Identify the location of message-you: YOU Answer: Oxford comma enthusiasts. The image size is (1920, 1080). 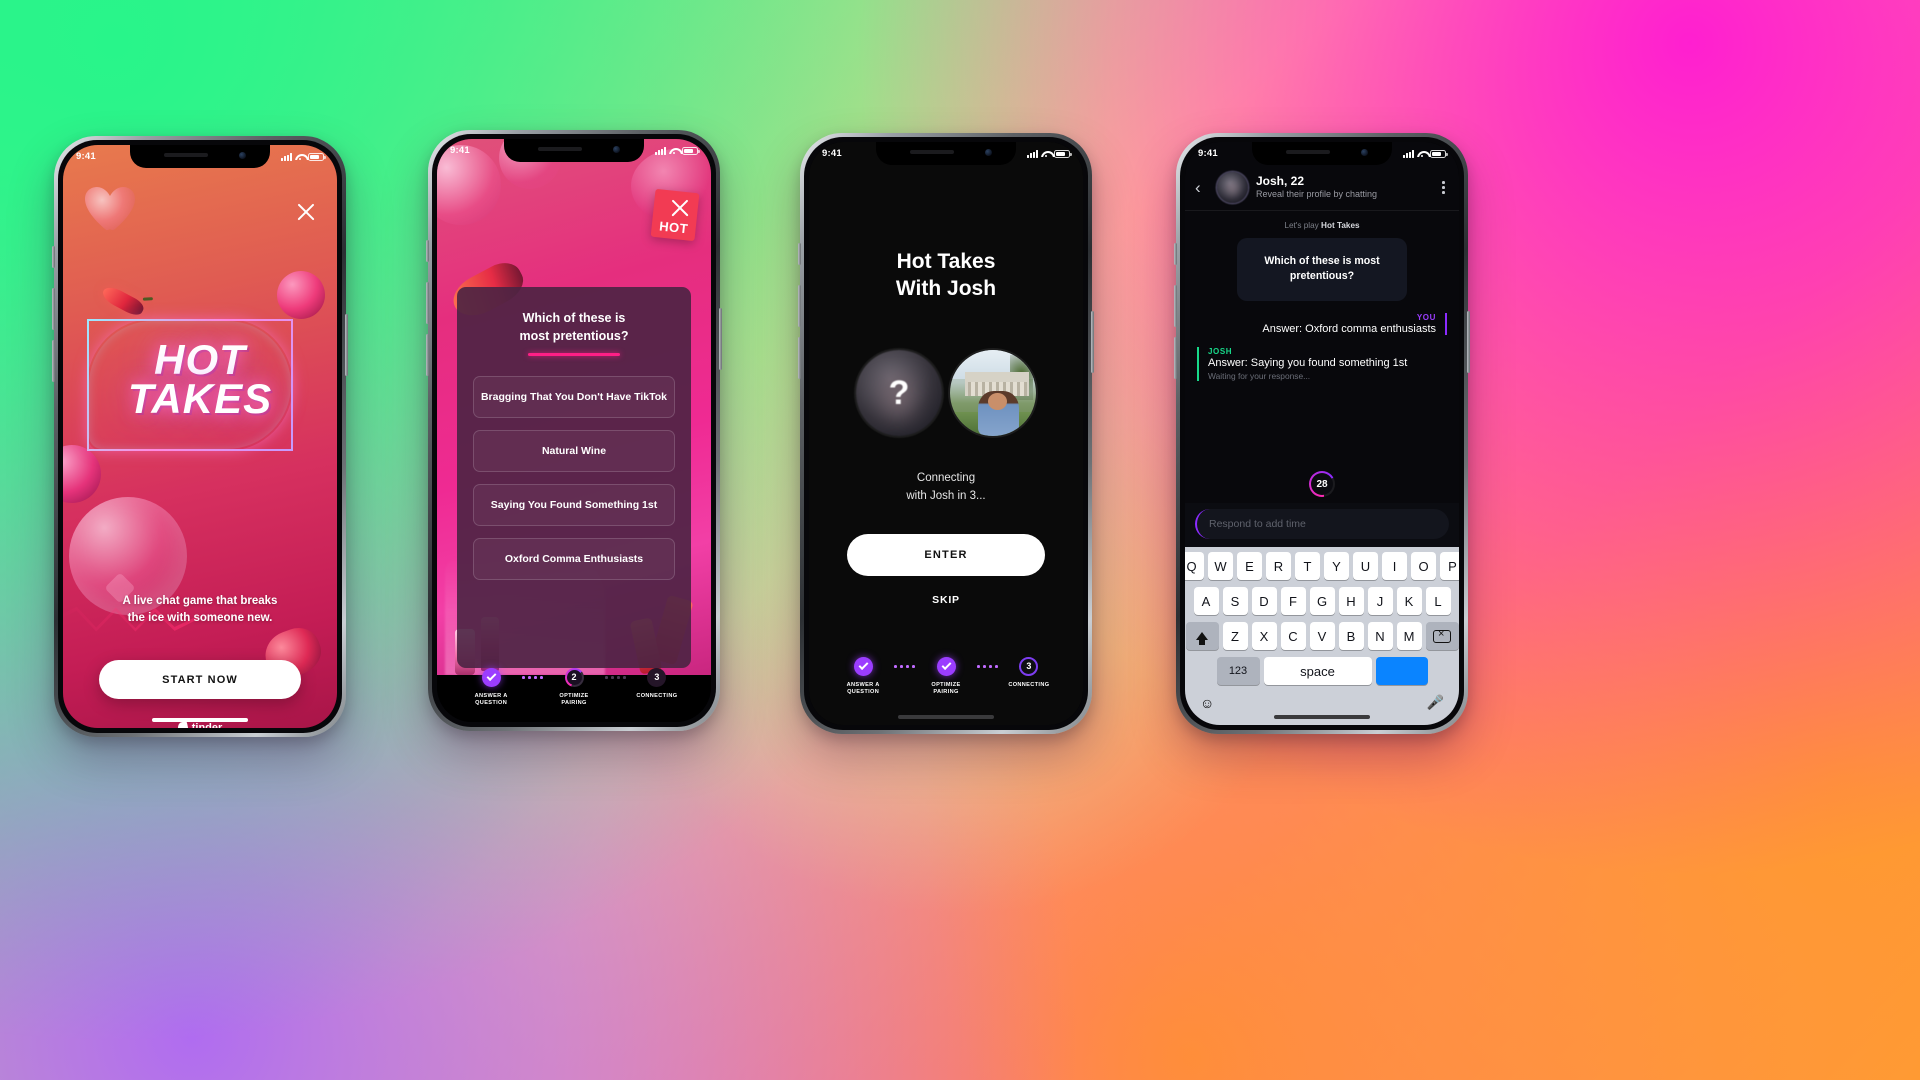
(1322, 323).